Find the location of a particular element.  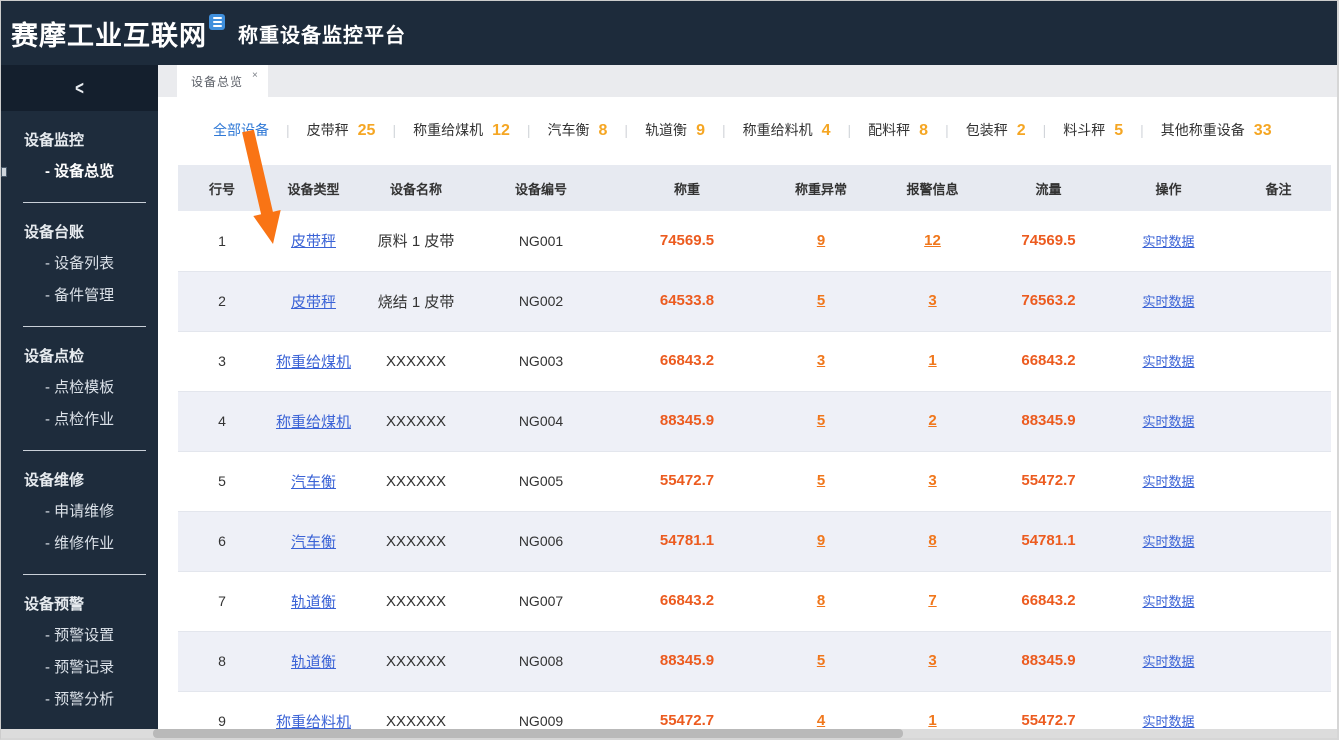

filter-category: 称重给料机 4 is located at coordinates (787, 130).